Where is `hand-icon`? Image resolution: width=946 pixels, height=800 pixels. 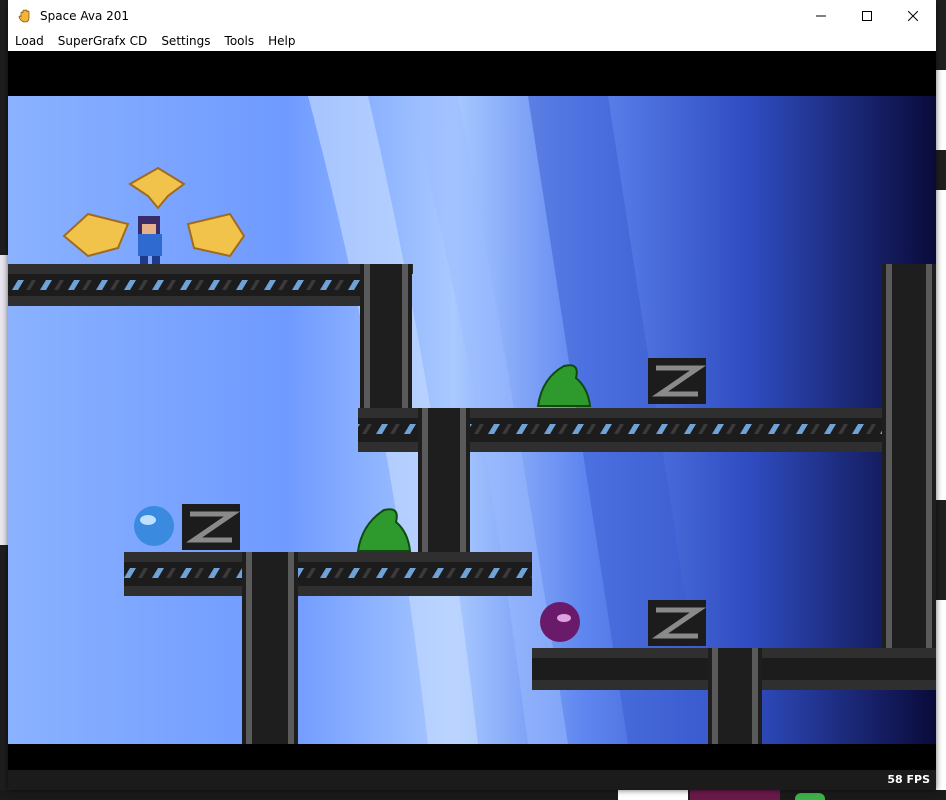 hand-icon is located at coordinates (24, 15).